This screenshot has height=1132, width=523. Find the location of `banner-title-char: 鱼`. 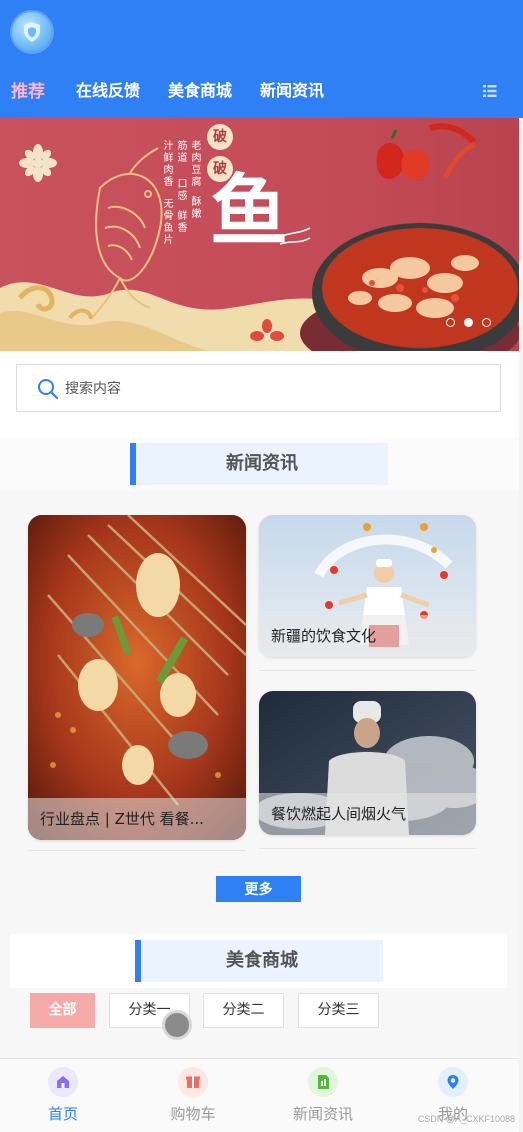

banner-title-char: 鱼 is located at coordinates (249, 211).